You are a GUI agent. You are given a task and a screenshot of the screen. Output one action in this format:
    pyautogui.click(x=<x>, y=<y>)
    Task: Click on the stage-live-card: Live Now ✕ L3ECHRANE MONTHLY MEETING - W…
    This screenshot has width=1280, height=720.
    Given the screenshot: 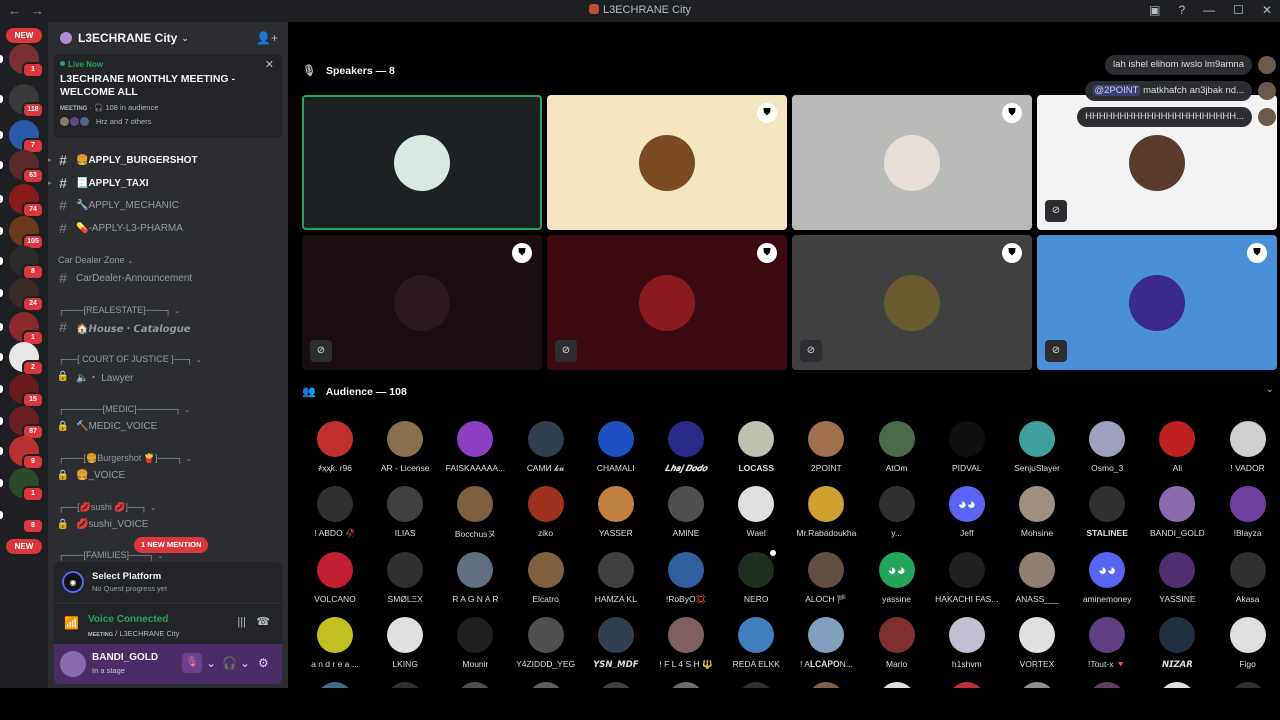 What is the action you would take?
    pyautogui.click(x=168, y=96)
    